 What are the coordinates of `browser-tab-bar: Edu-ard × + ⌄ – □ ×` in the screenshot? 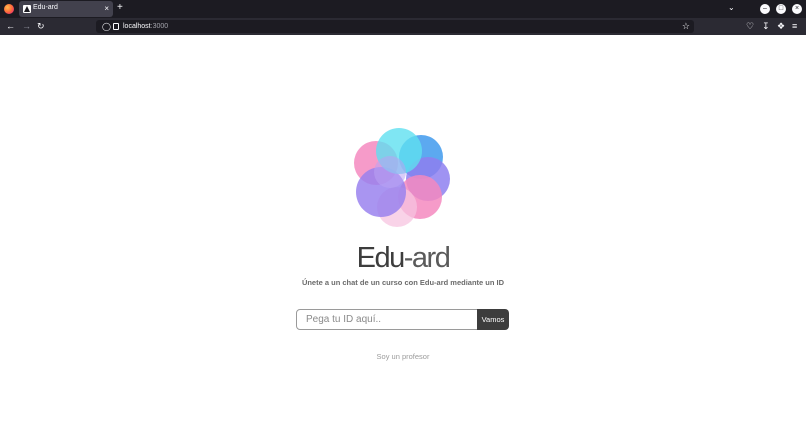 It's located at (403, 9).